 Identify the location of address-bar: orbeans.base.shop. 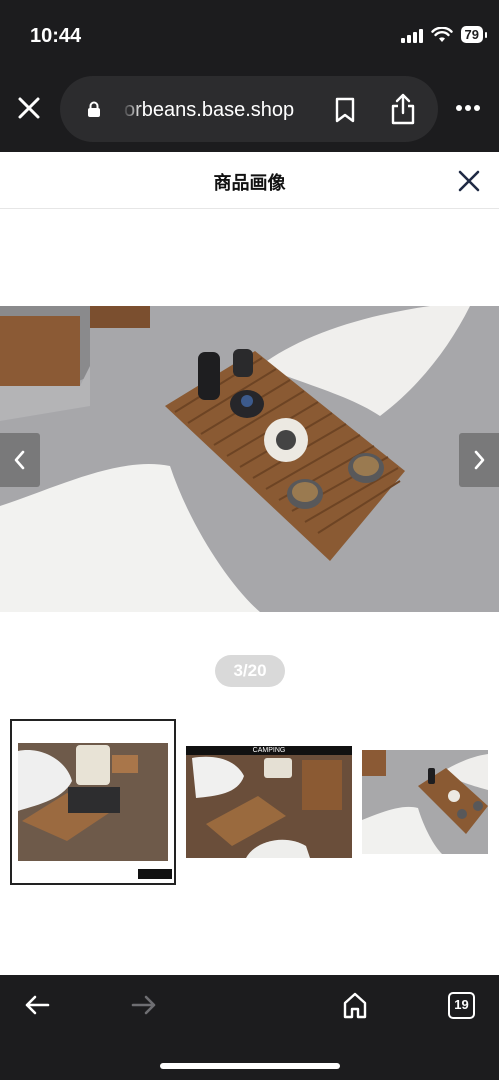
(249, 109).